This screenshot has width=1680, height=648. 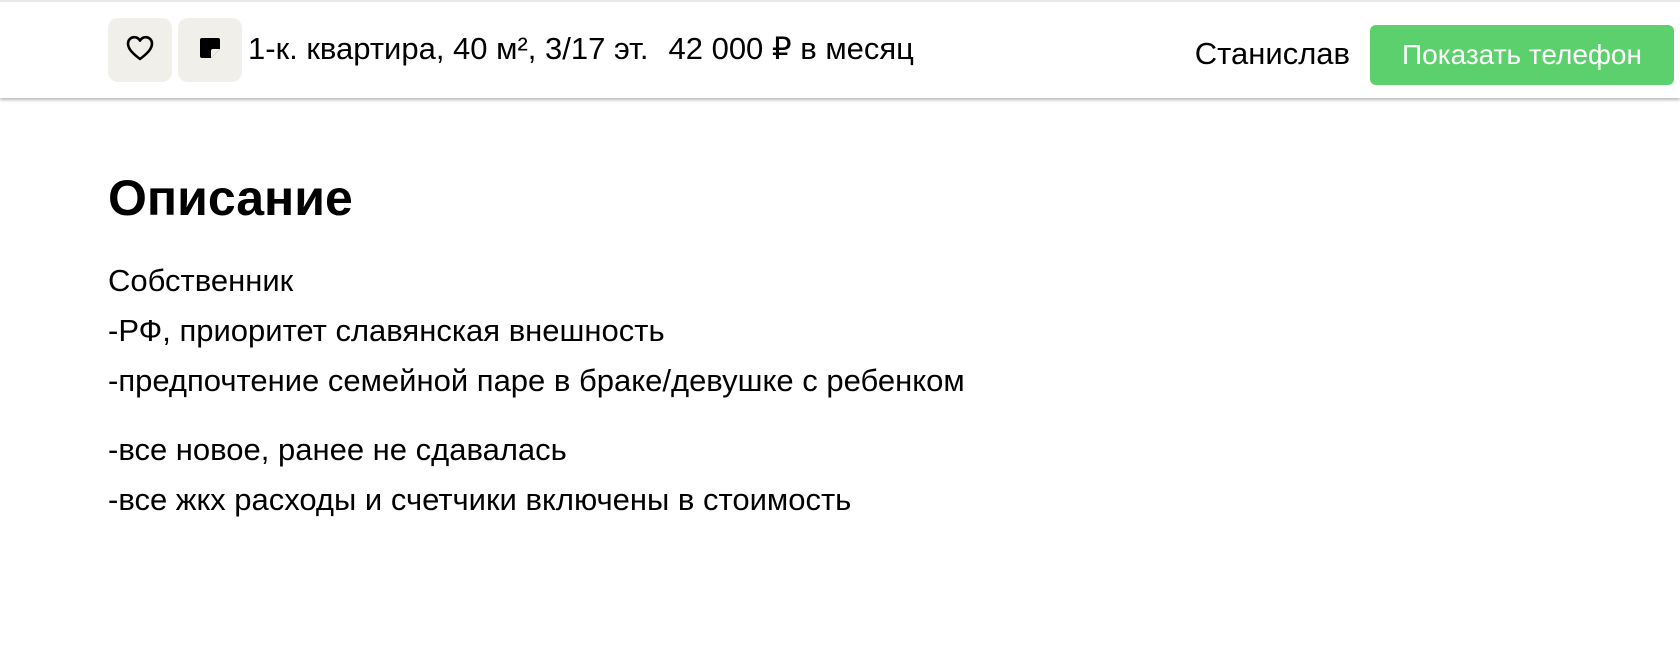 What do you see at coordinates (448, 48) in the screenshot?
I see `listing-title: 1-к. квартира, 40 м², 3/17 эт.` at bounding box center [448, 48].